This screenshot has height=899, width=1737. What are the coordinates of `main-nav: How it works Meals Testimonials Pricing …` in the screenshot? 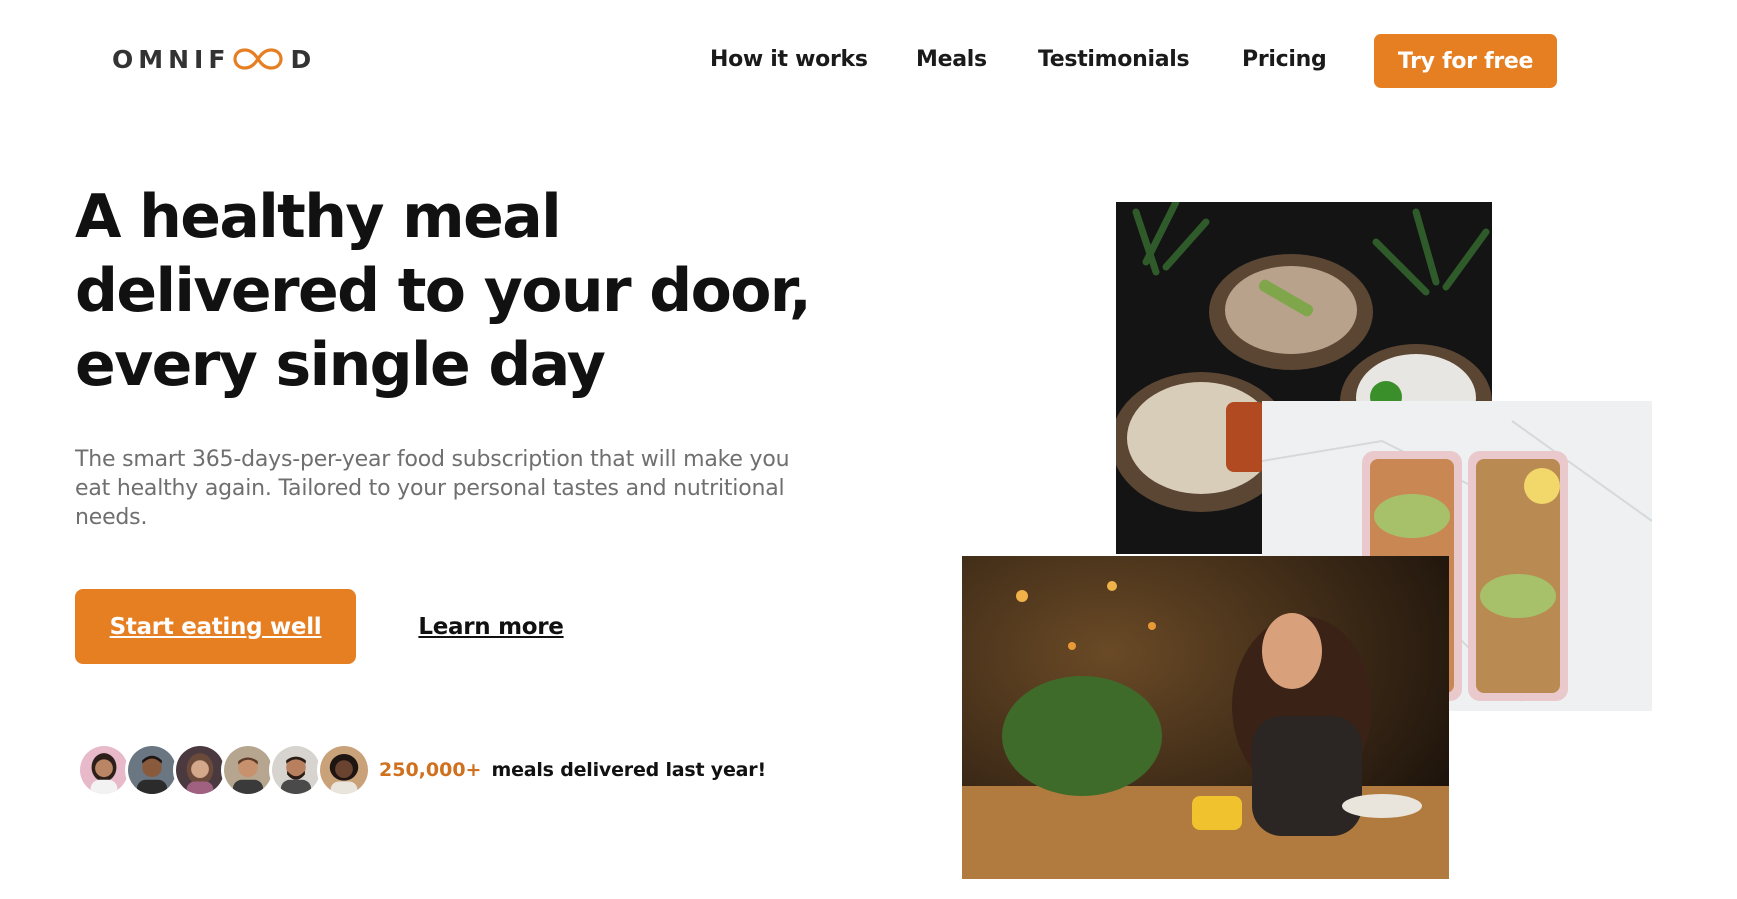 It's located at (868, 61).